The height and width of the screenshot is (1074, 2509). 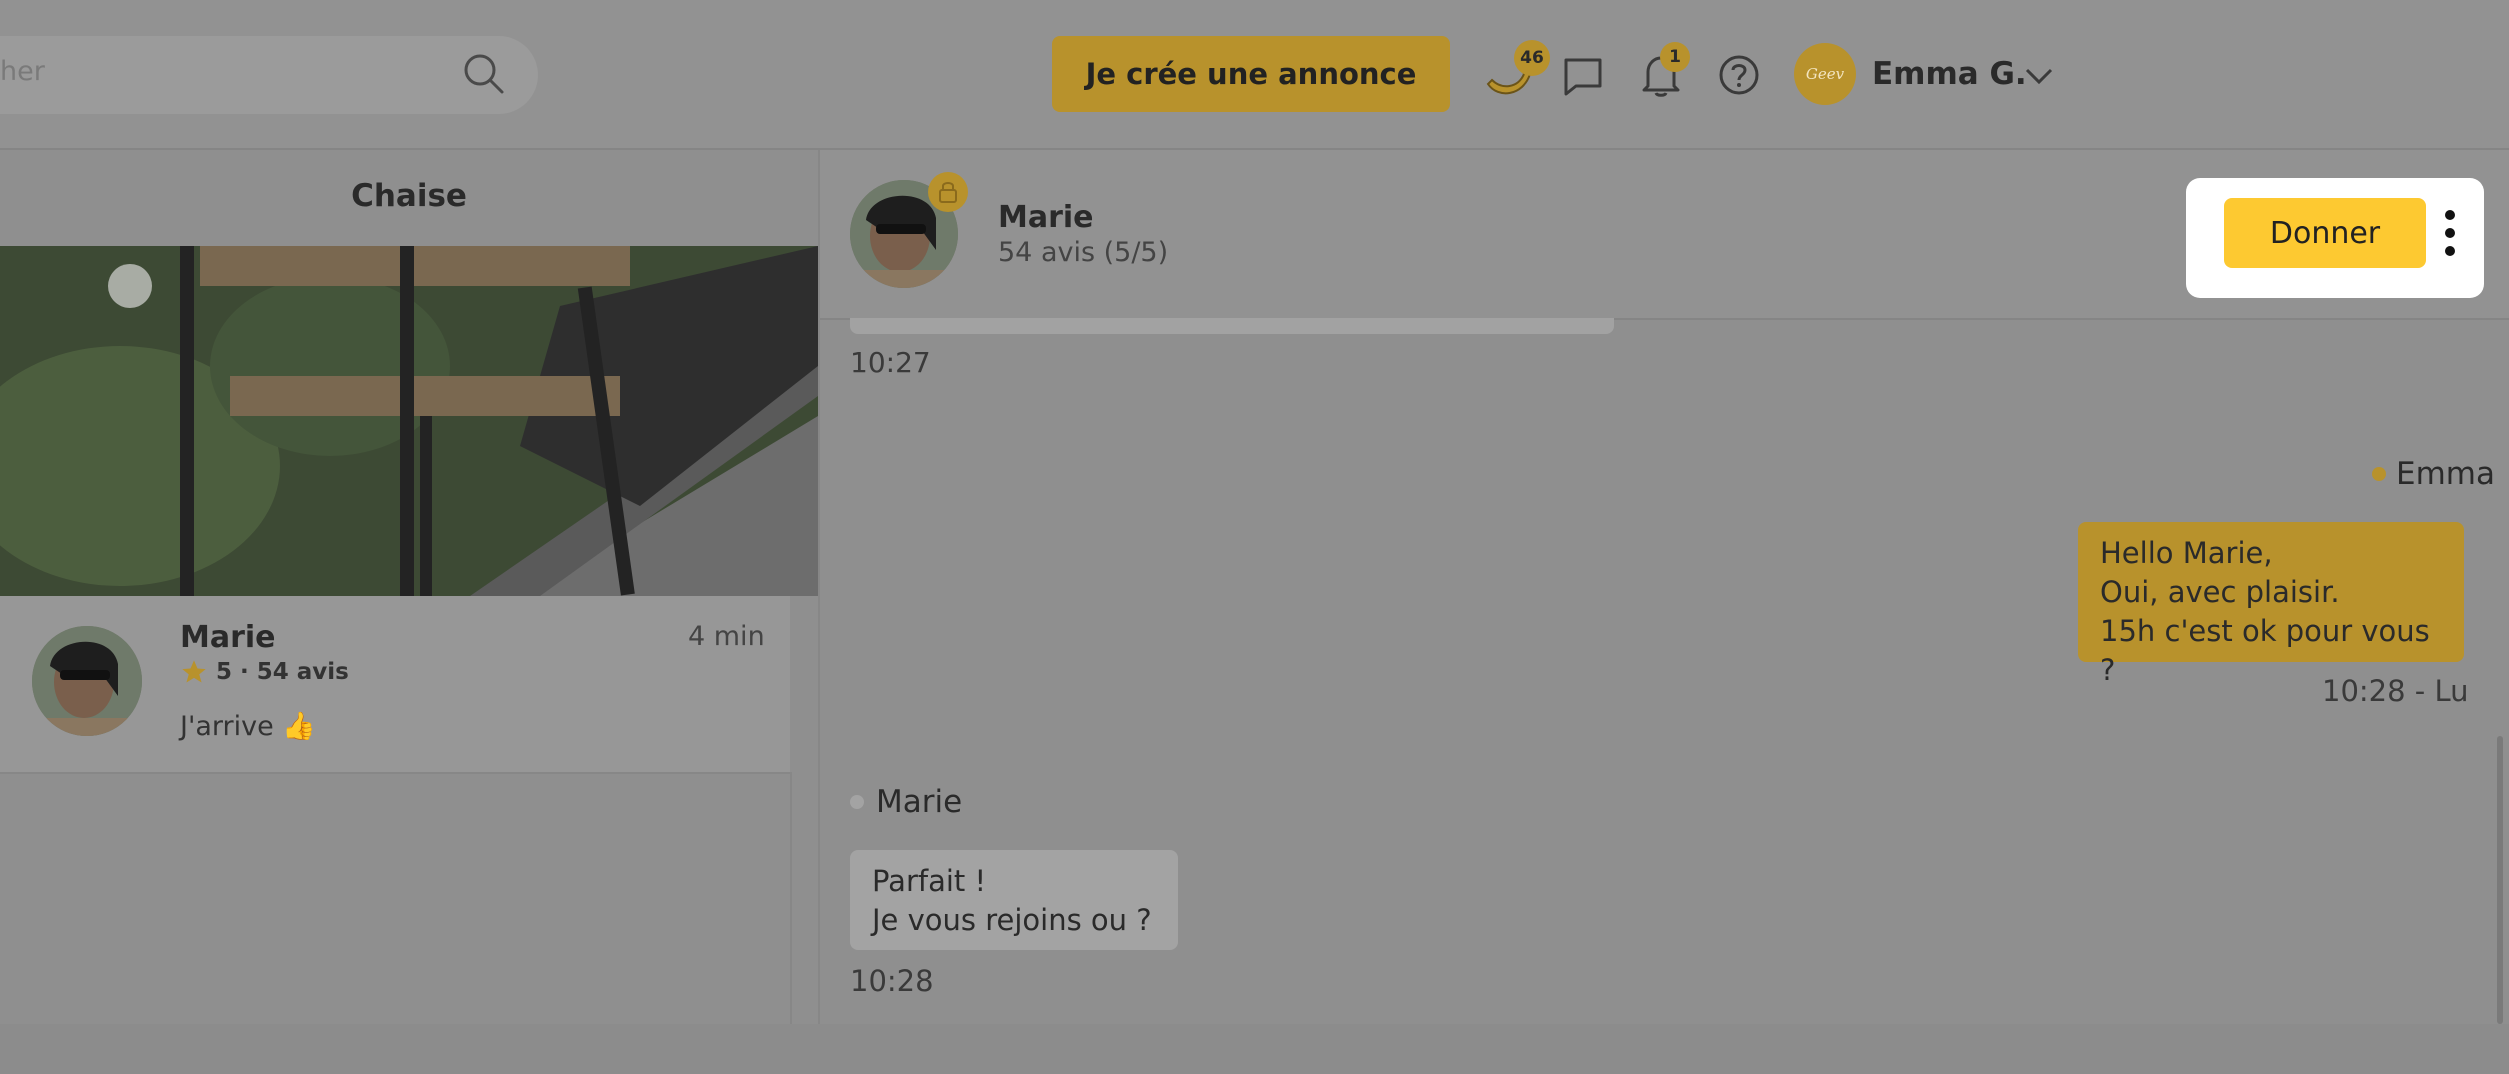 What do you see at coordinates (1675, 57) in the screenshot?
I see `notifications-badge: 1` at bounding box center [1675, 57].